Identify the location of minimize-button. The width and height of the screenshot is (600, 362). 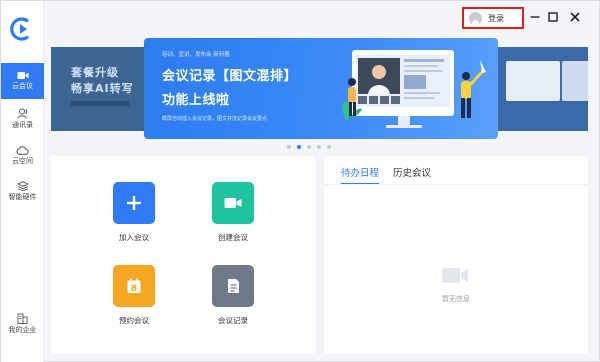
(535, 17).